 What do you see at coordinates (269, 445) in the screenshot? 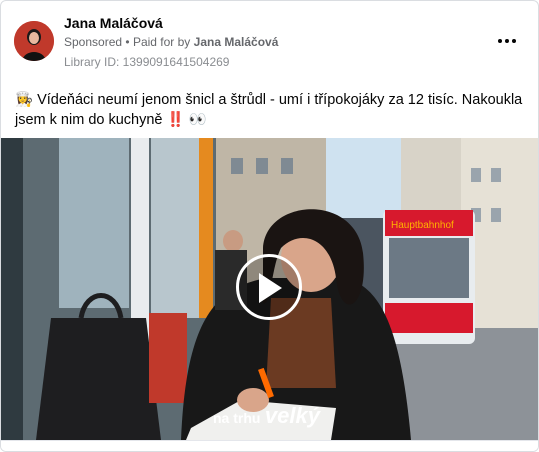
I see `card-footer` at bounding box center [269, 445].